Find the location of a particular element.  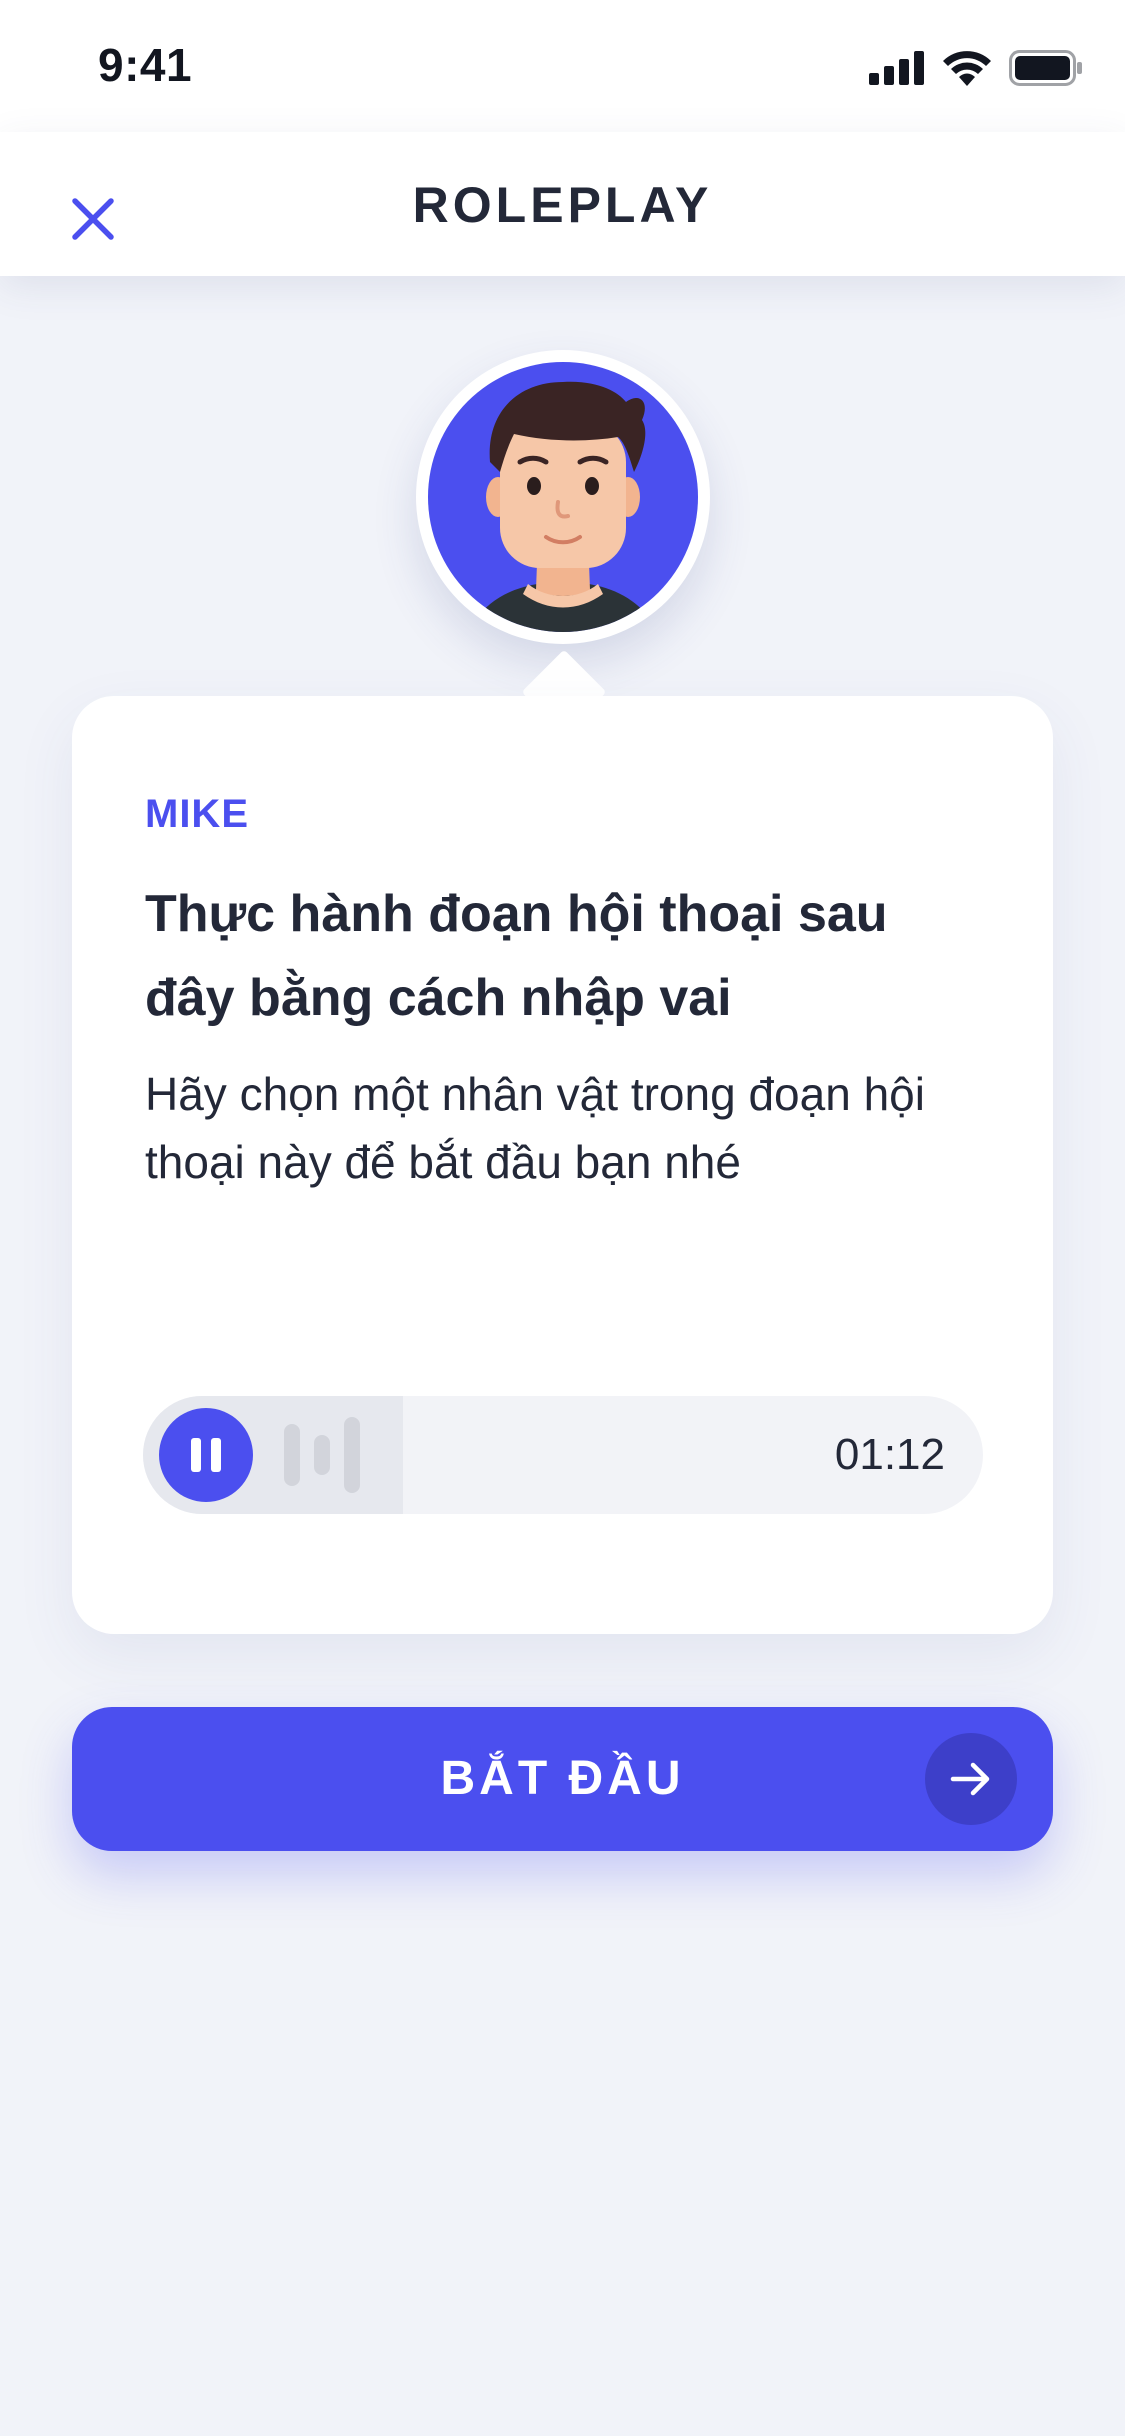

battery-icon is located at coordinates (1045, 68).